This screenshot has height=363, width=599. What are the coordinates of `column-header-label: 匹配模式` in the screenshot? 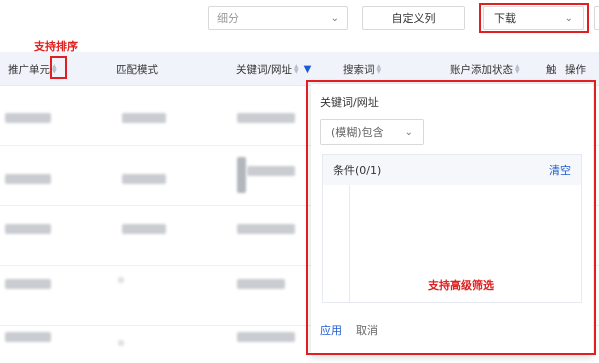 It's located at (137, 69).